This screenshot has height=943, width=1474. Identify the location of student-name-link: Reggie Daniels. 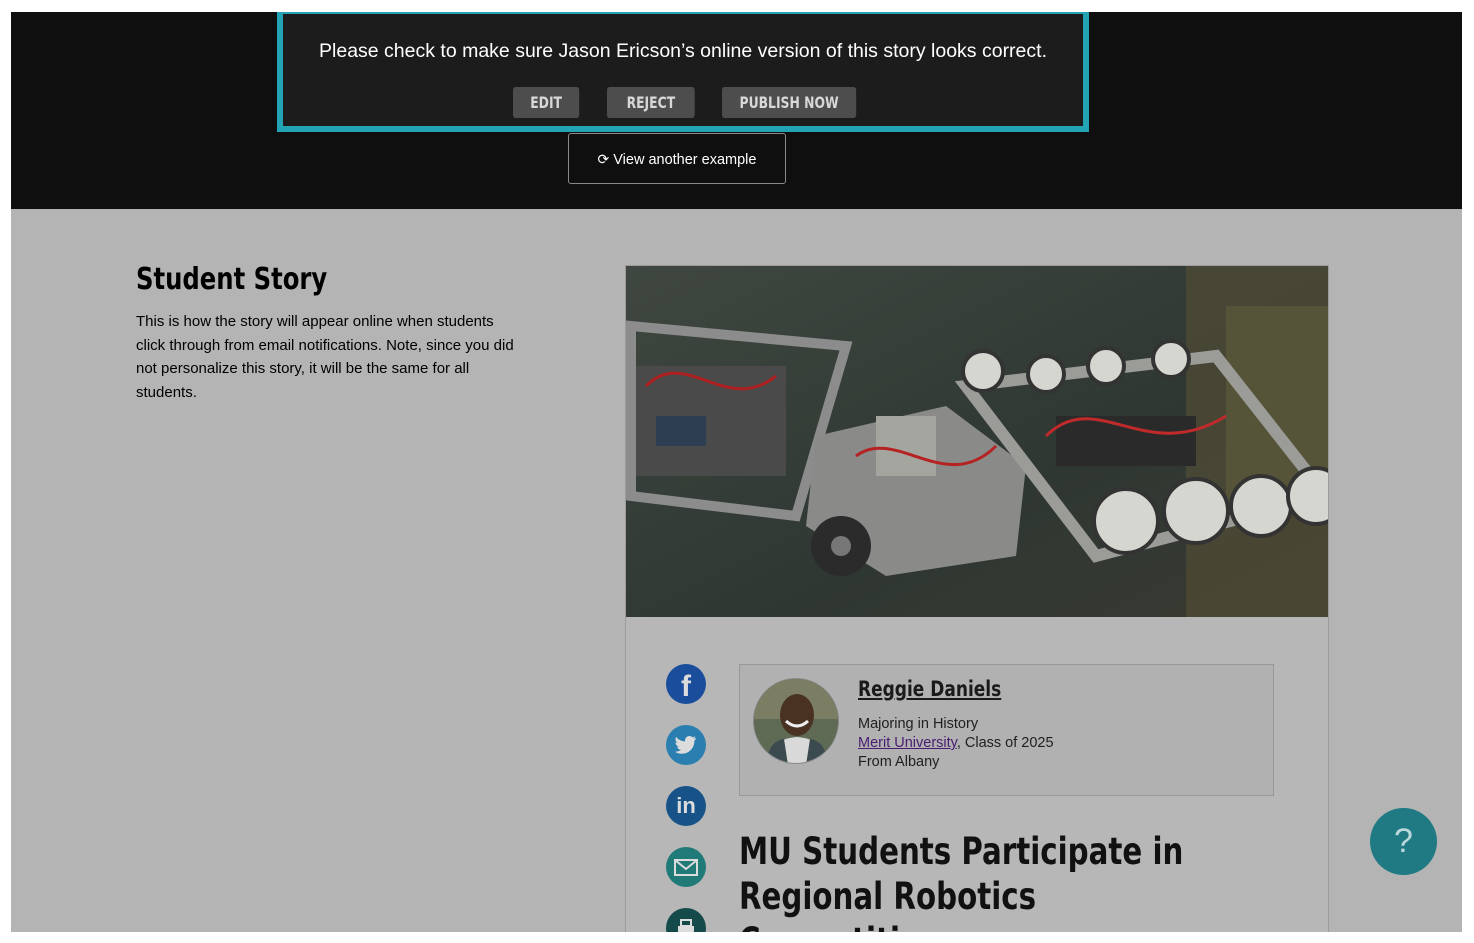
(929, 689).